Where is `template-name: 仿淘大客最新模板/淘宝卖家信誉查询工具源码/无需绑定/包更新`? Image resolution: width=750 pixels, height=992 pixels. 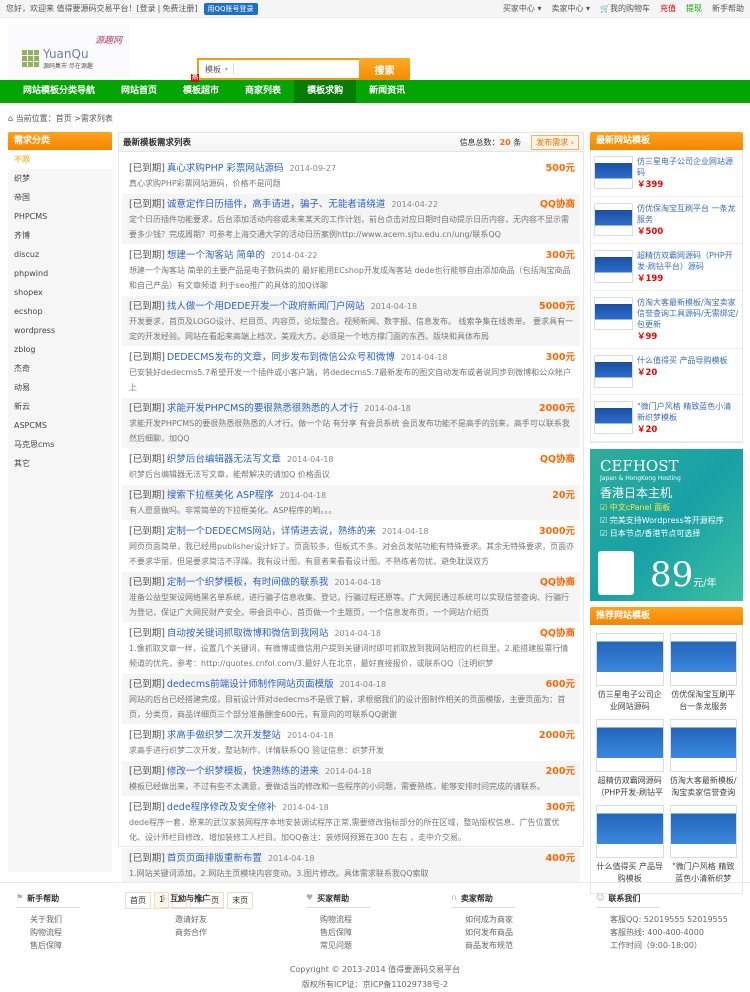
template-name: 仿淘大客最新模板/淘宝卖家信誉查询工具源码/无需绑定/包更新 is located at coordinates (688, 313).